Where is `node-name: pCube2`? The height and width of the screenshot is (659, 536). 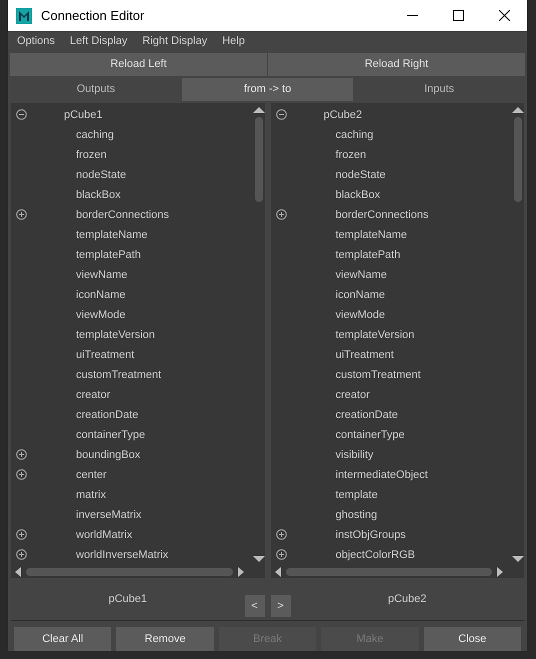
node-name: pCube2 is located at coordinates (343, 115).